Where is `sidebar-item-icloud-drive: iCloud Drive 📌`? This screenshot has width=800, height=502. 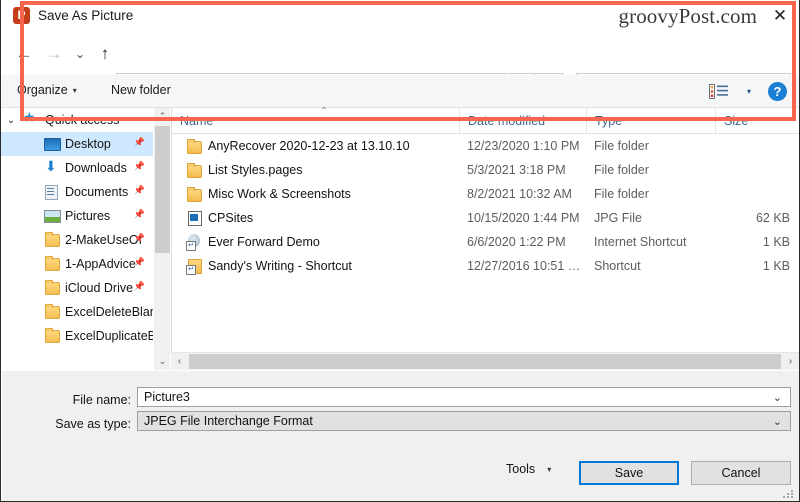
sidebar-item-icloud-drive: iCloud Drive 📌 is located at coordinates (77, 288).